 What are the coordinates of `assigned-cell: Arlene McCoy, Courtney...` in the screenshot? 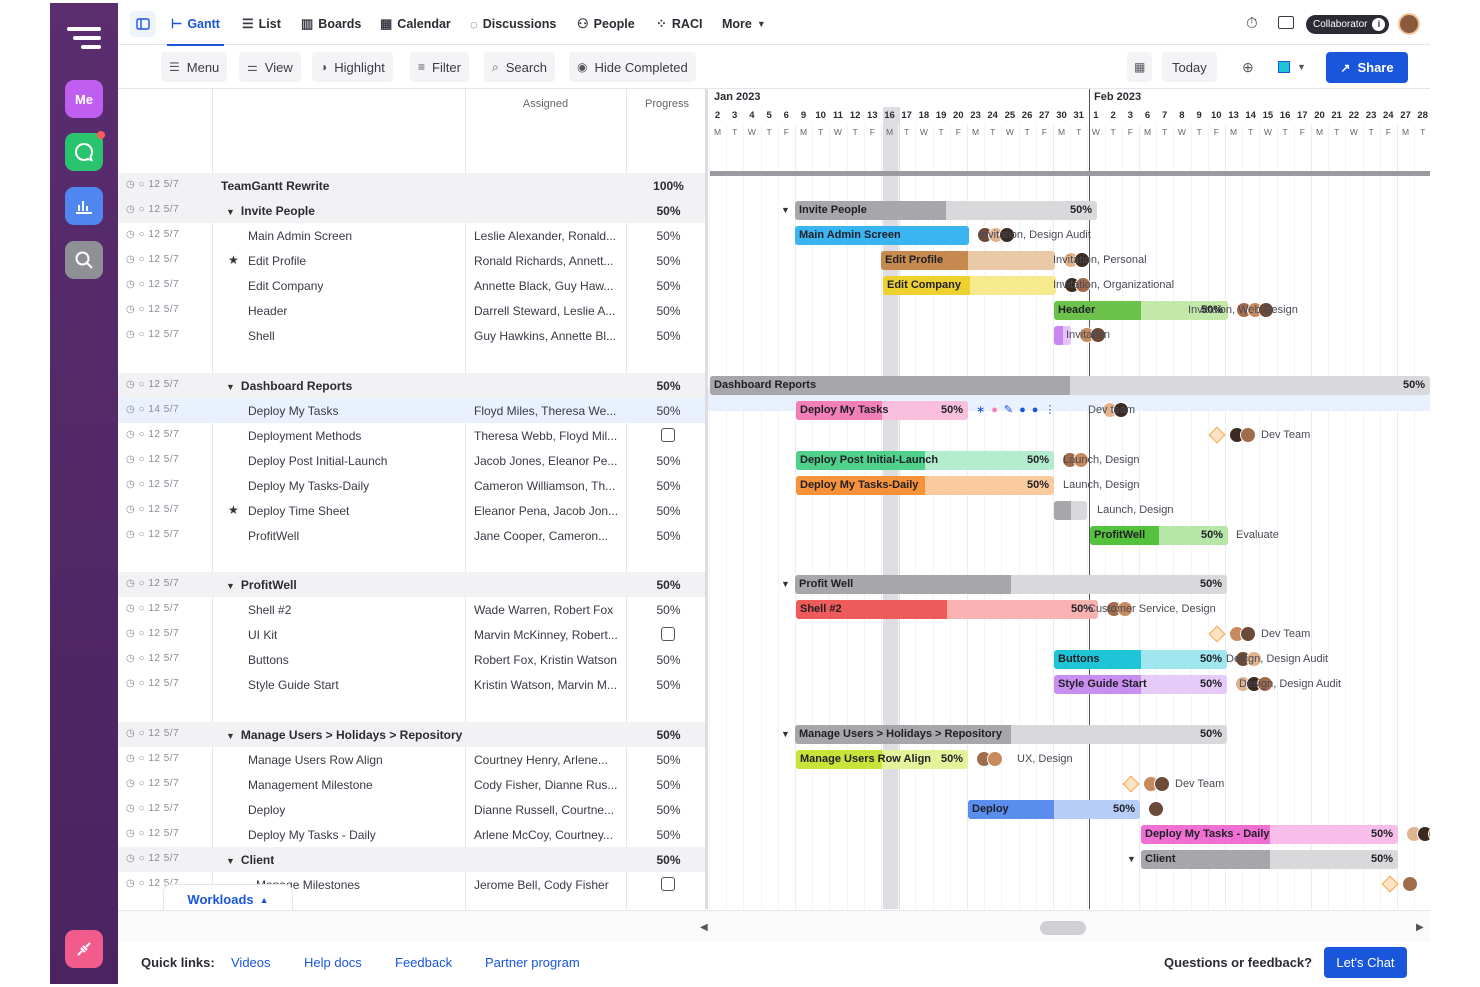 It's located at (549, 835).